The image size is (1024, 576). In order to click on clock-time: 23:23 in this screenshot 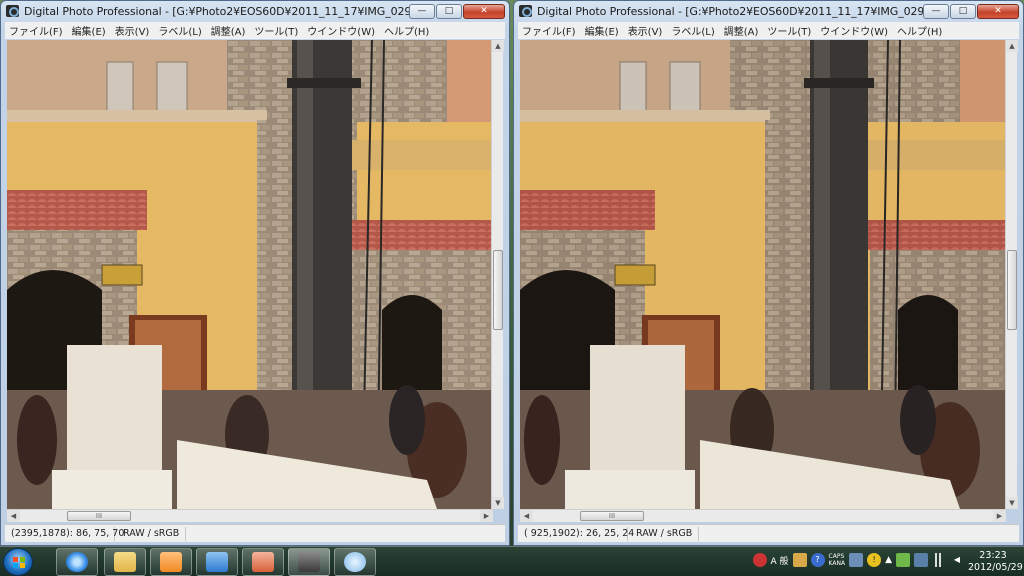, I will do `click(993, 555)`.